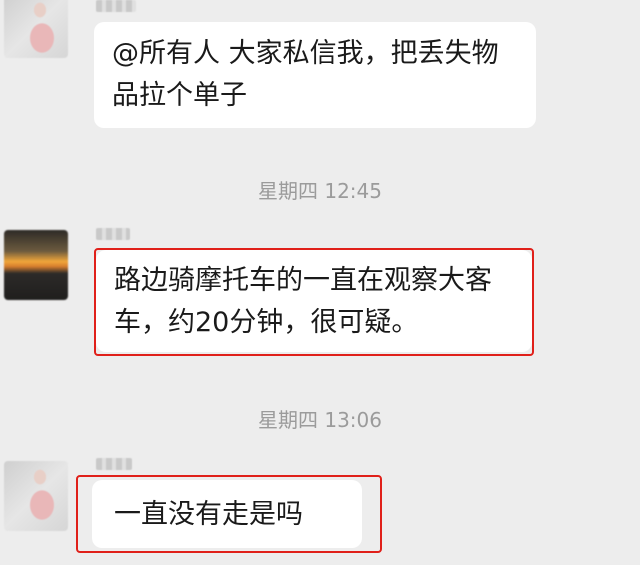  Describe the element at coordinates (320, 191) in the screenshot. I see `timestamp: 星期四 12:45` at that location.